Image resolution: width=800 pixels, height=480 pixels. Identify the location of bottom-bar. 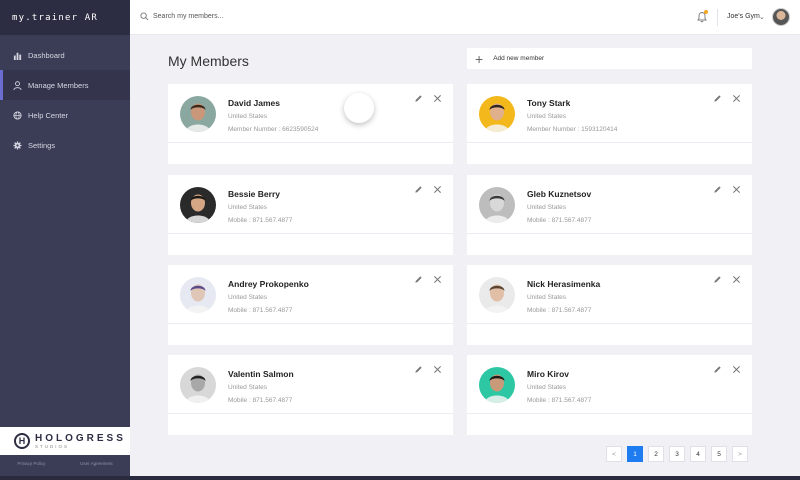
(400, 478).